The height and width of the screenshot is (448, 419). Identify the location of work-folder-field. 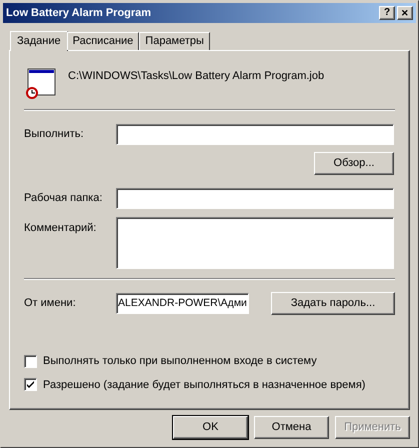
(255, 198).